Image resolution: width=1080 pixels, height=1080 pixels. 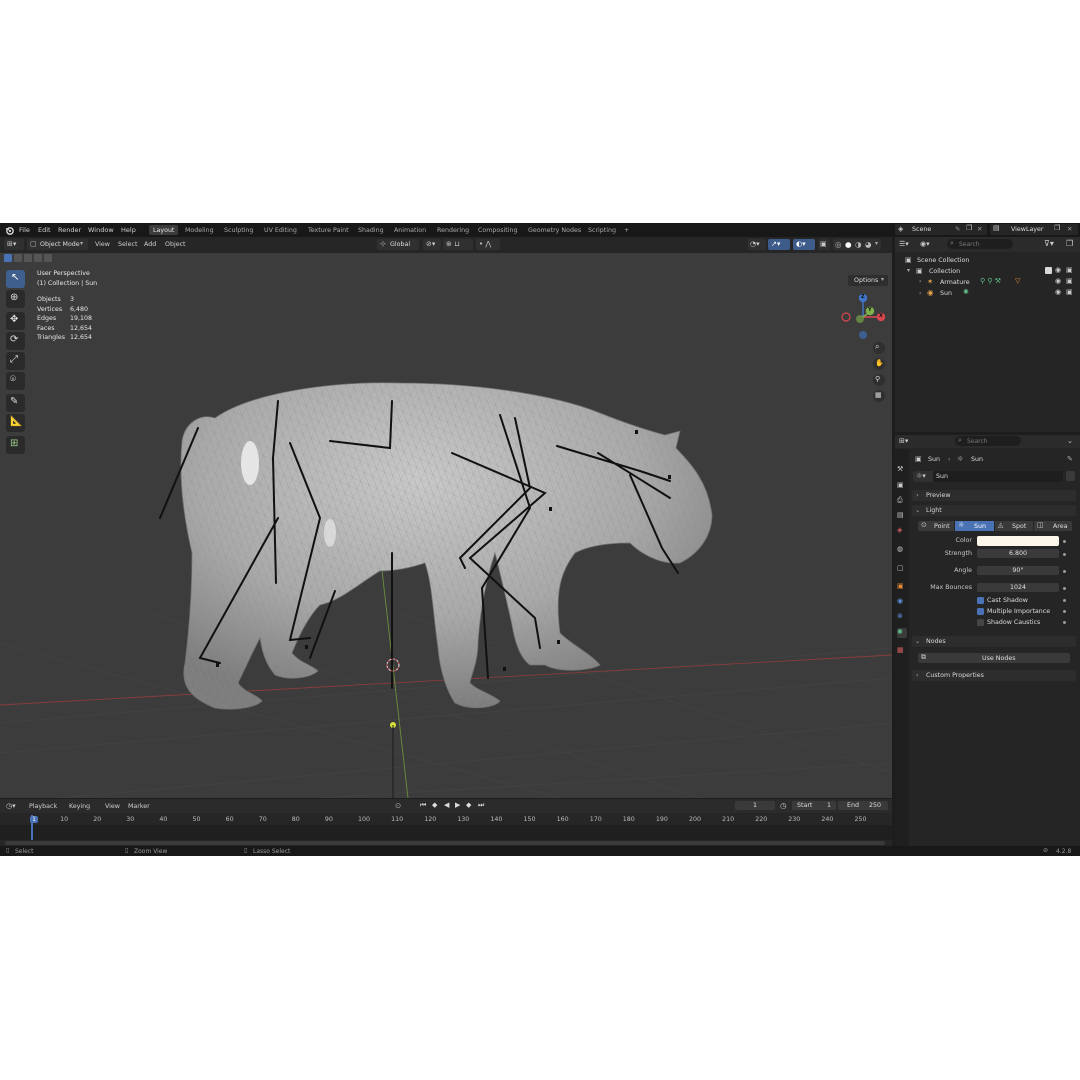 What do you see at coordinates (1069, 229) in the screenshot?
I see `close-layer-icon: ✕` at bounding box center [1069, 229].